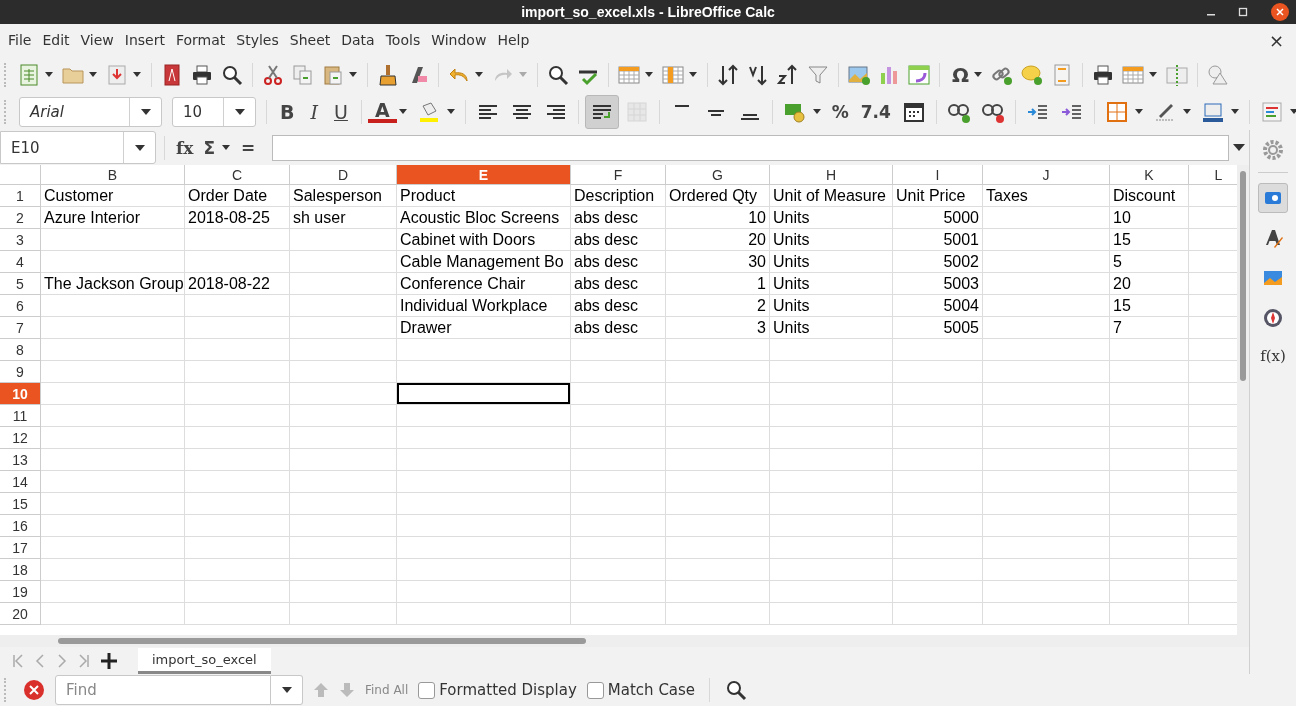 The width and height of the screenshot is (1296, 706). What do you see at coordinates (718, 328) in the screenshot?
I see `spreadsheet-cell: 3` at bounding box center [718, 328].